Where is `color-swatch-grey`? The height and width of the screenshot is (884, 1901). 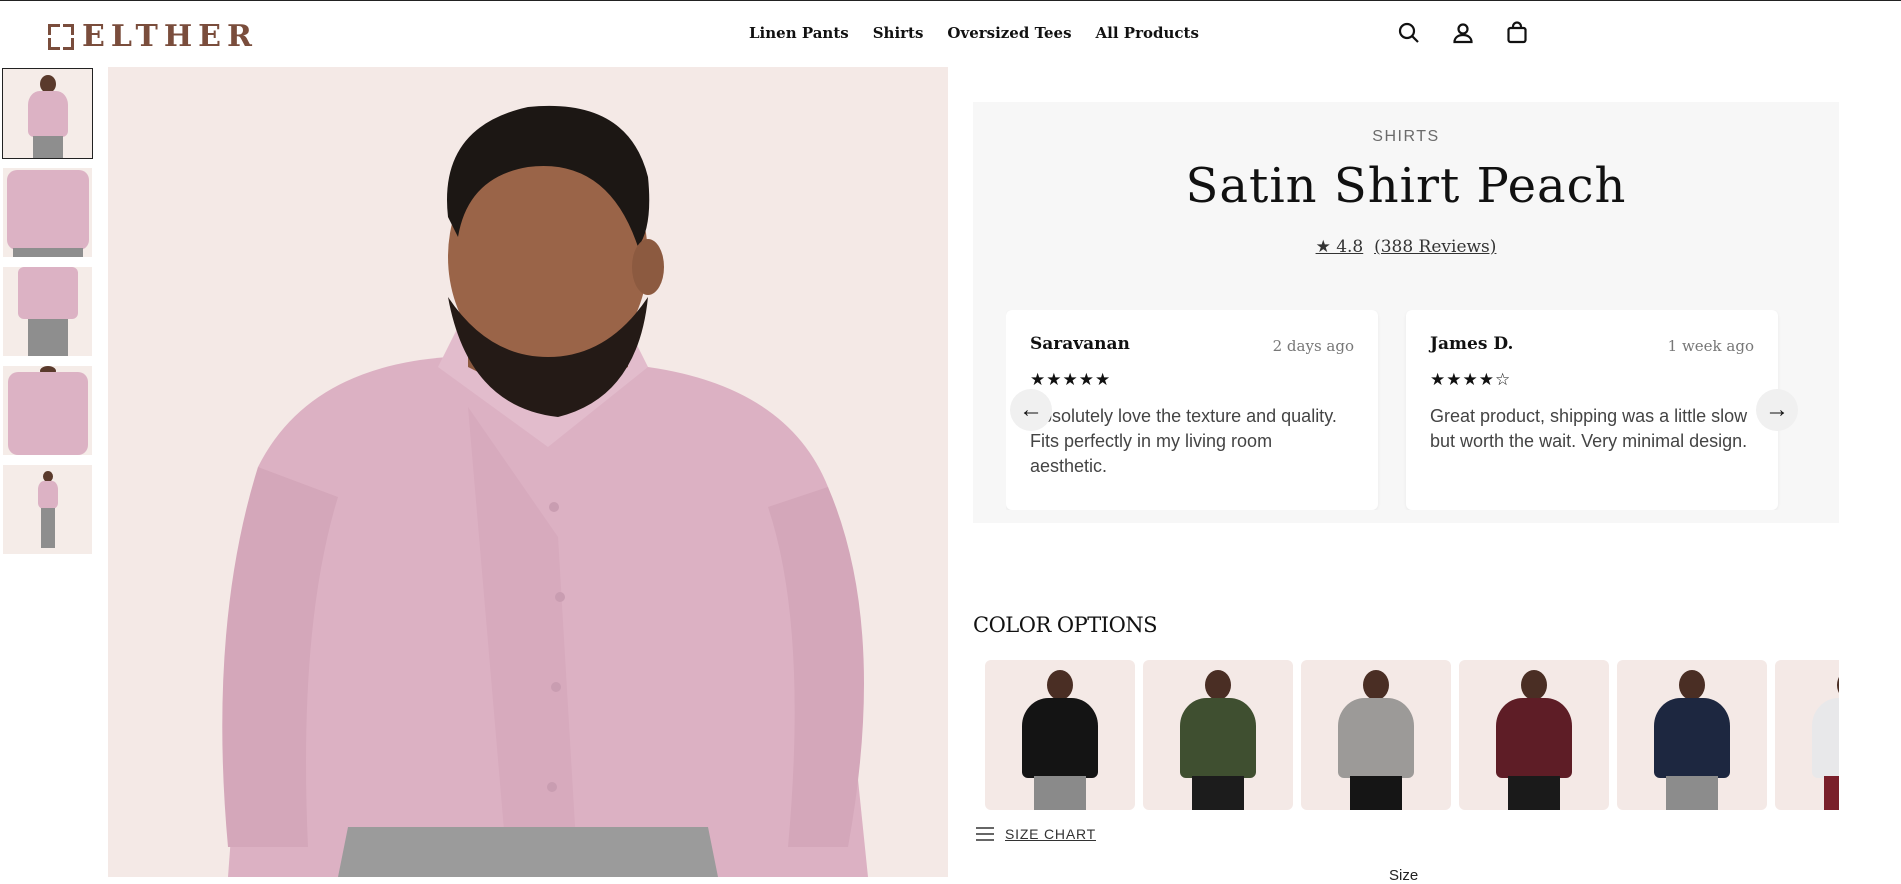 color-swatch-grey is located at coordinates (1376, 735).